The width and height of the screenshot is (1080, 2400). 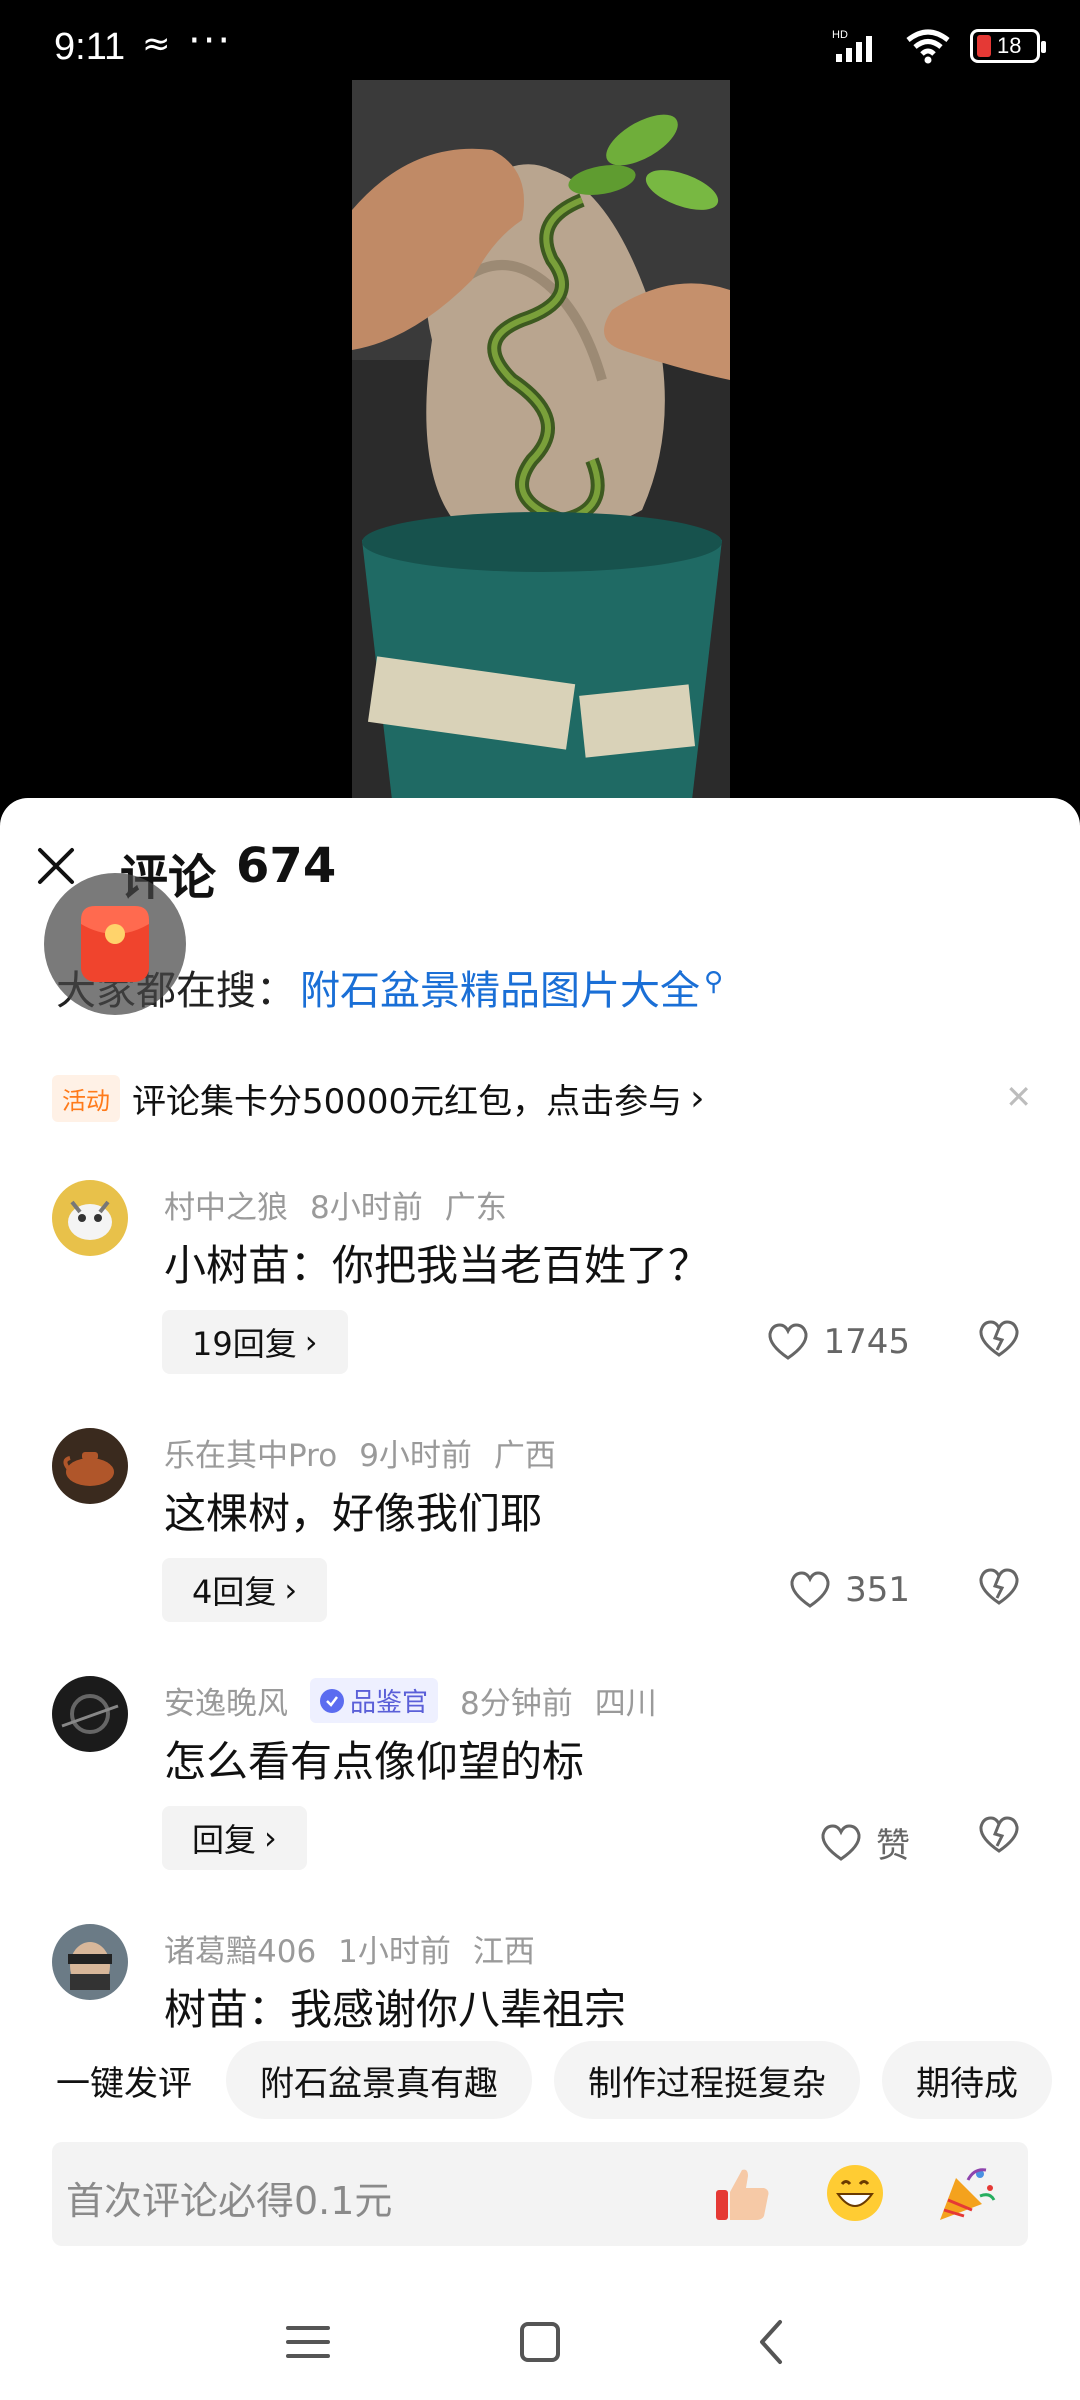 What do you see at coordinates (286, 866) in the screenshot?
I see `comments-count: 674` at bounding box center [286, 866].